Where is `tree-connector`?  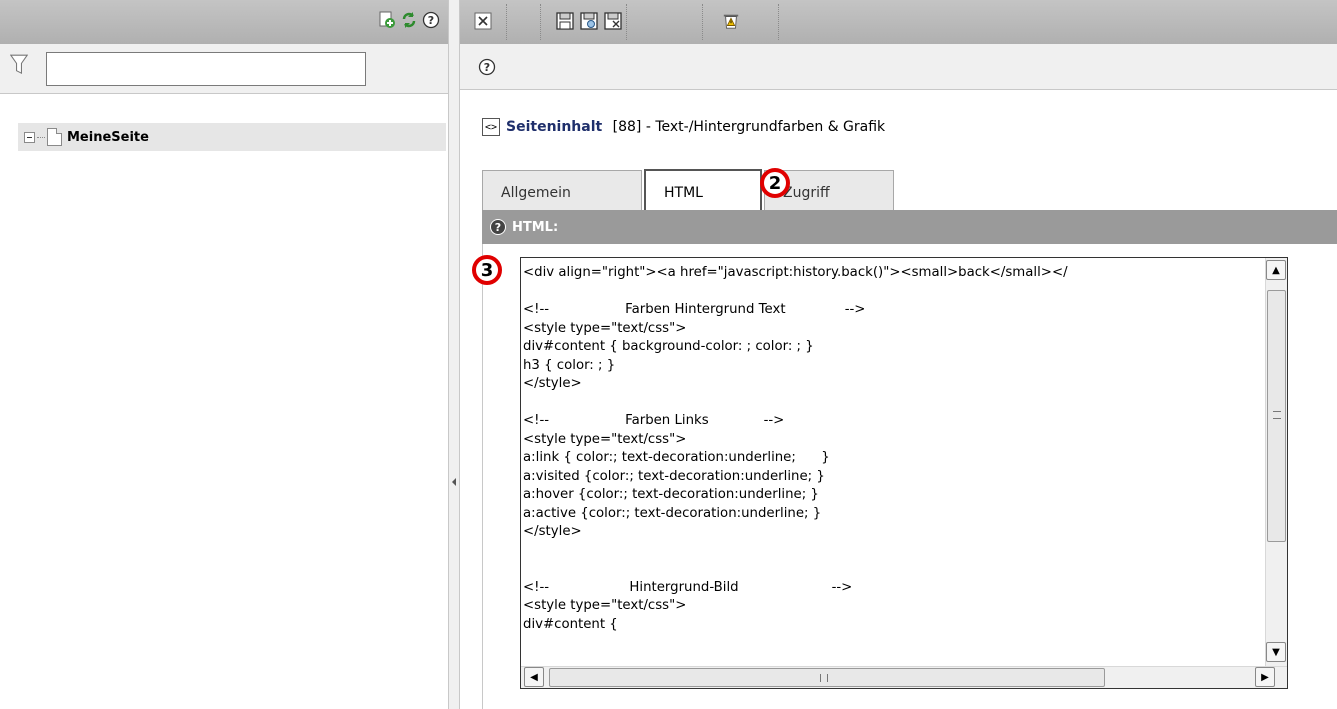
tree-connector is located at coordinates (41, 137).